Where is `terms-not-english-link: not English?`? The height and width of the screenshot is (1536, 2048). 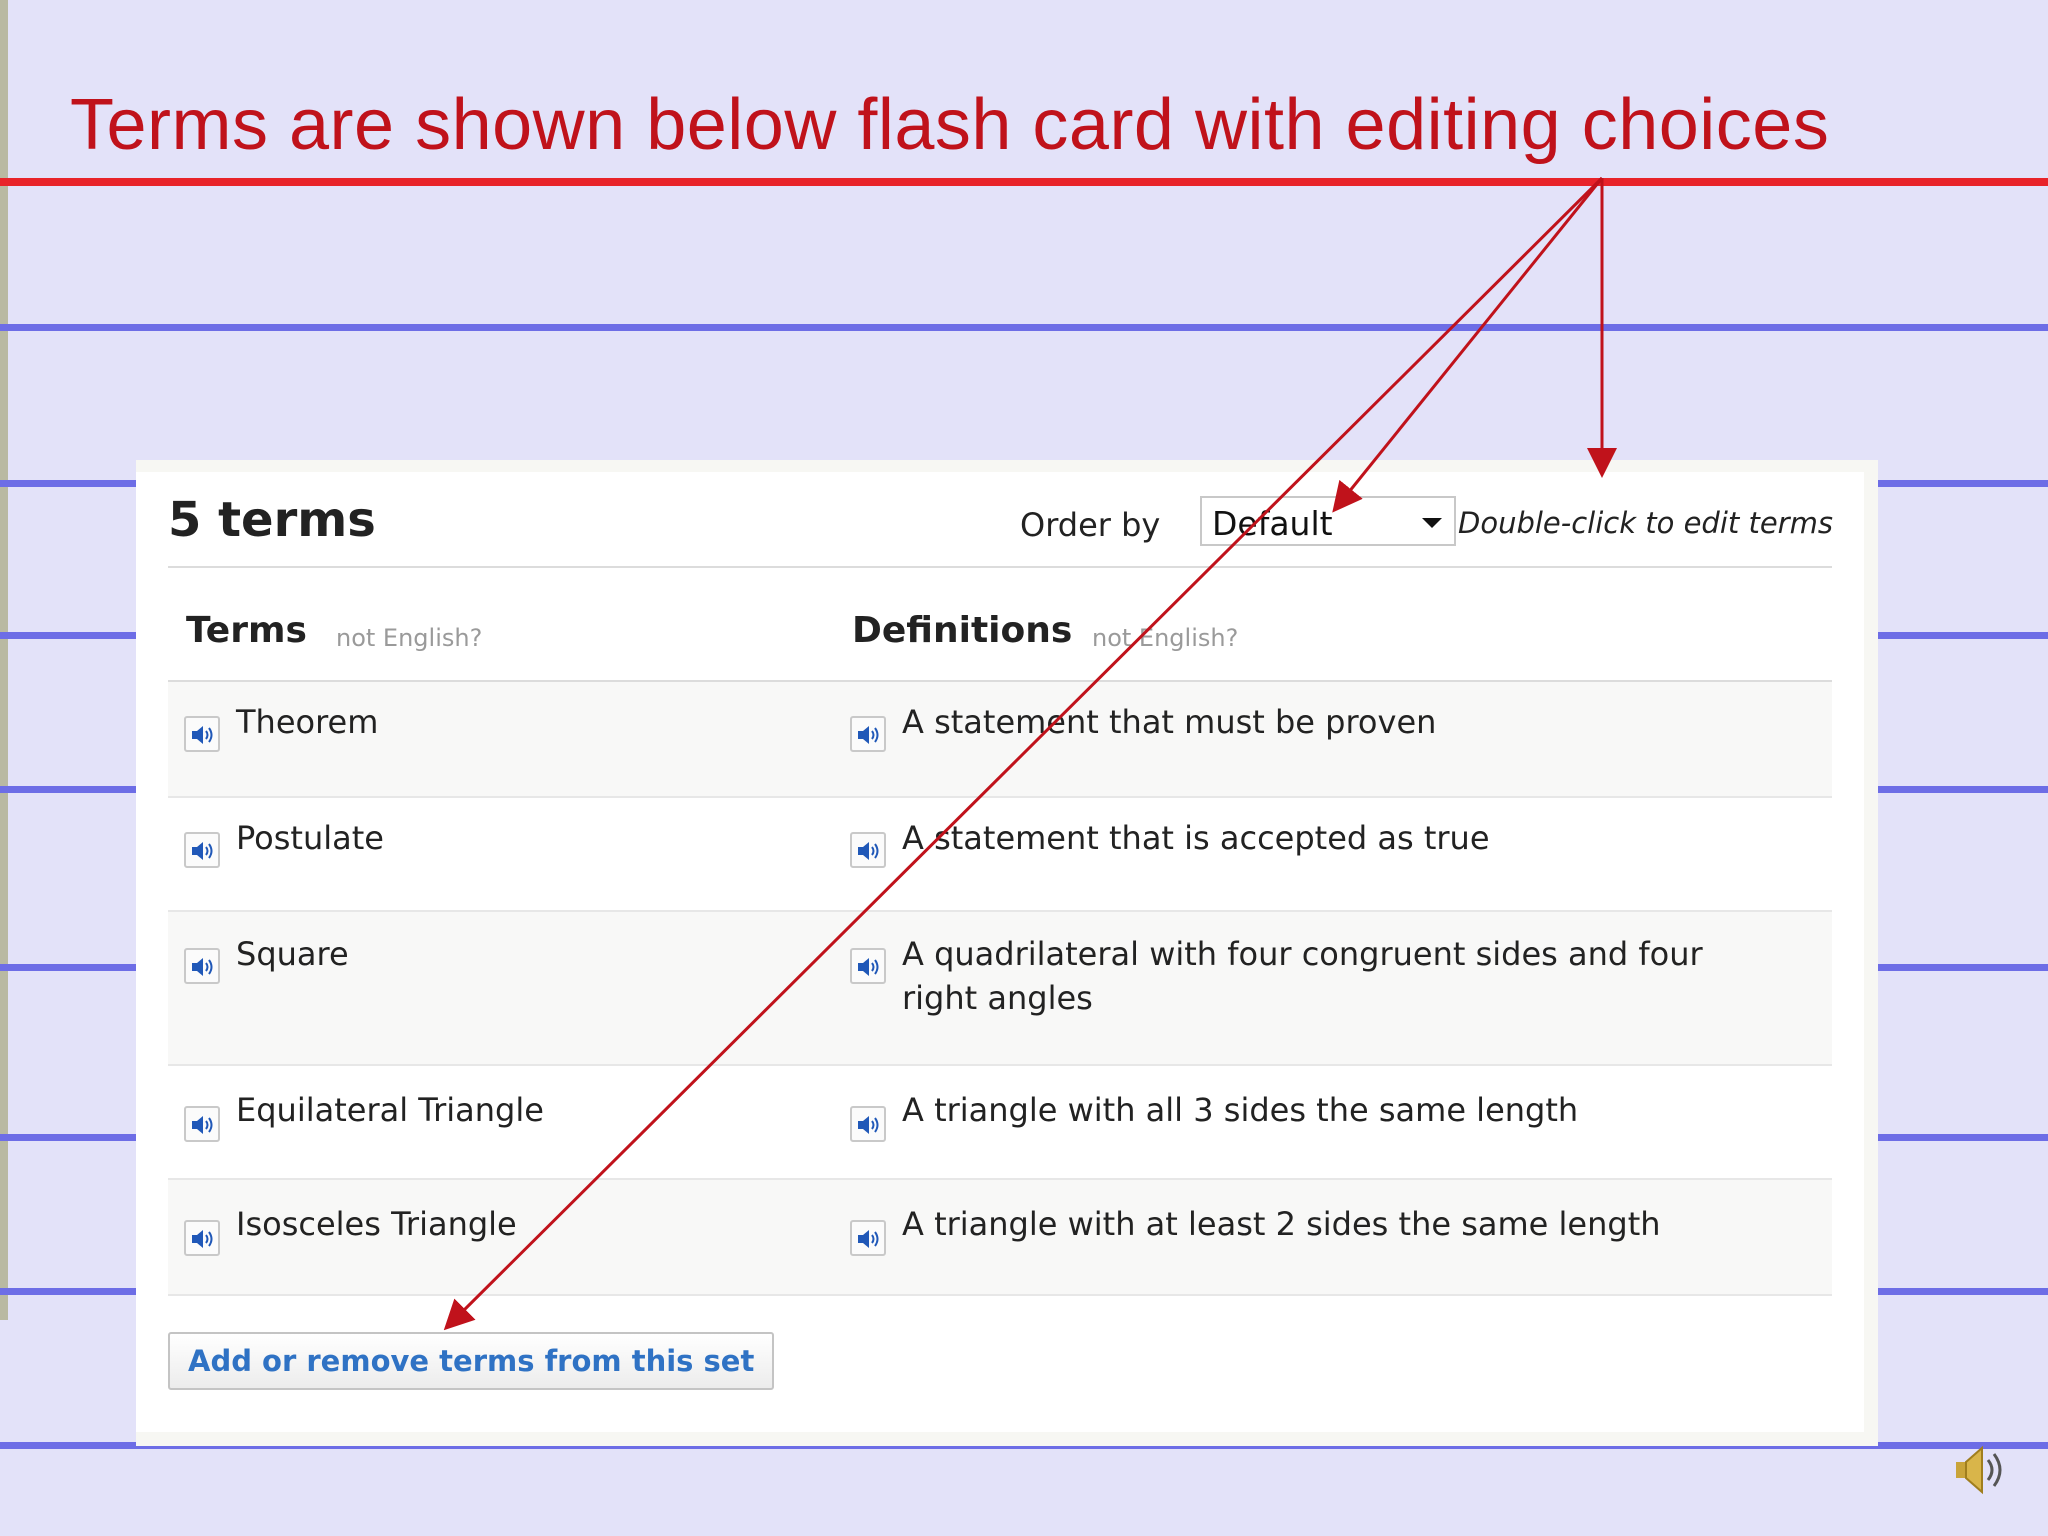 terms-not-english-link: not English? is located at coordinates (409, 638).